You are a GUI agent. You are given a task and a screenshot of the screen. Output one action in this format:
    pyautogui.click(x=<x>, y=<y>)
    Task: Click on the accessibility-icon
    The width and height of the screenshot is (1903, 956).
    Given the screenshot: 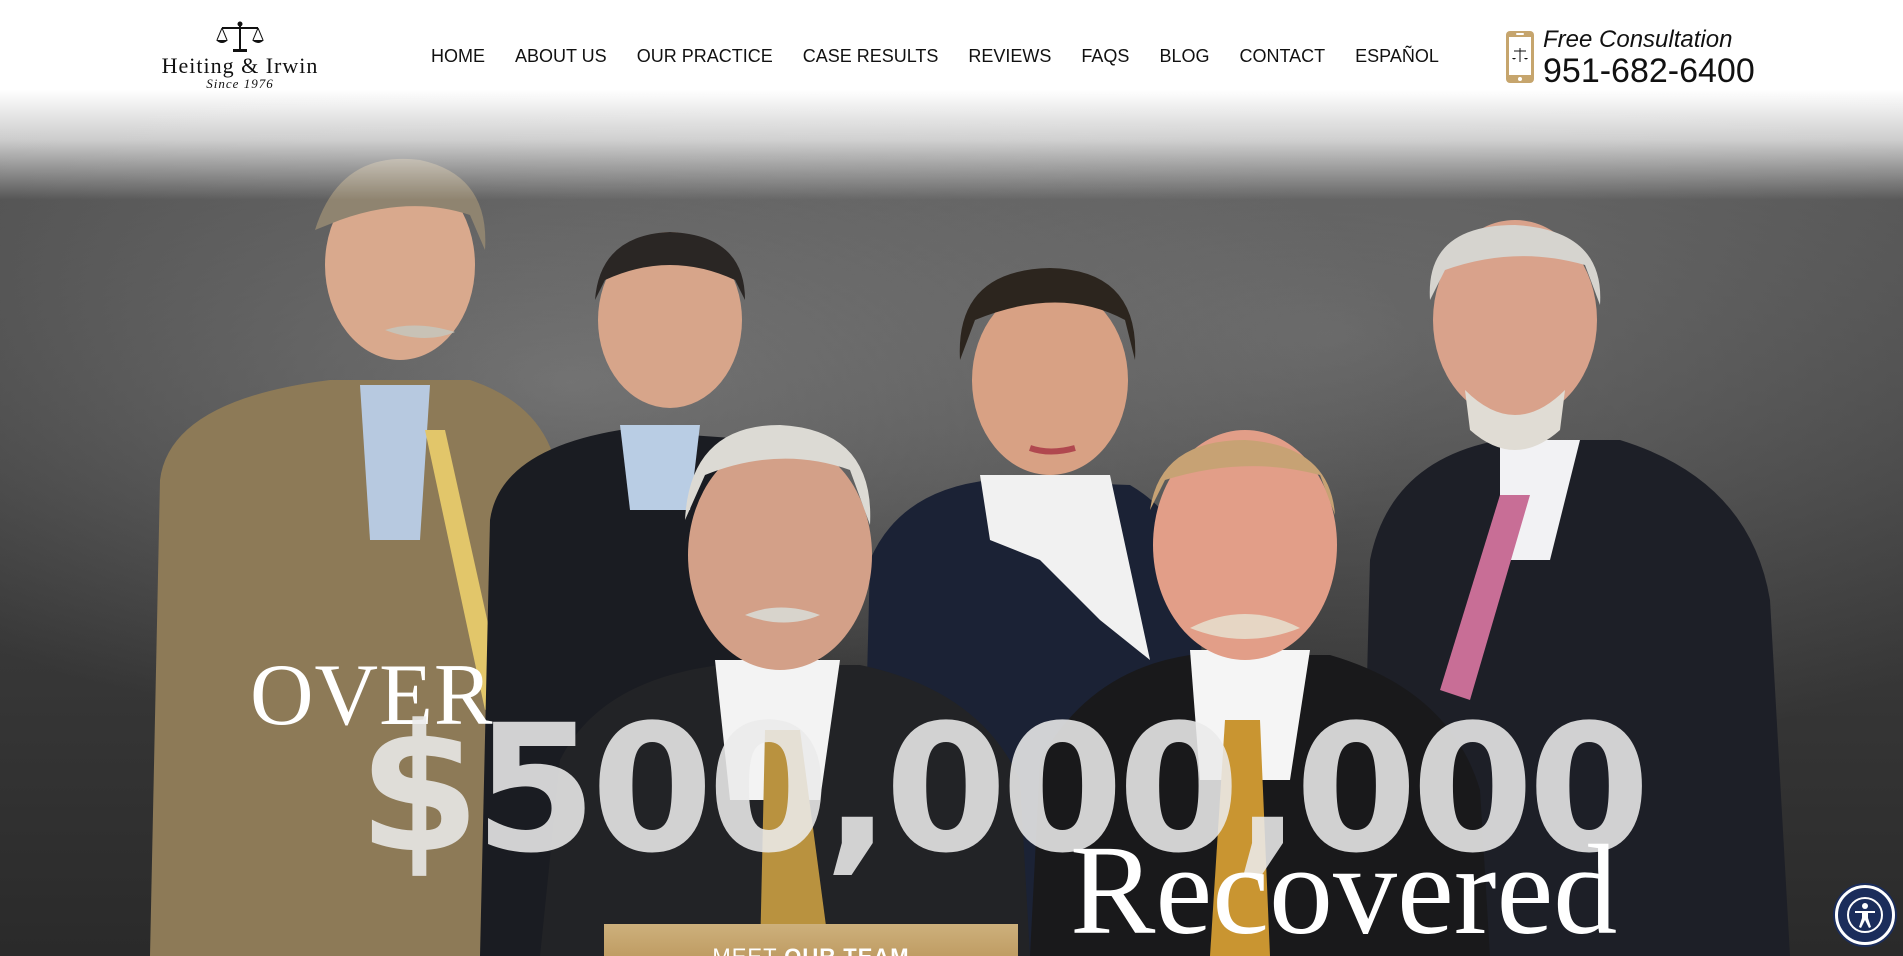 What is the action you would take?
    pyautogui.click(x=1865, y=915)
    